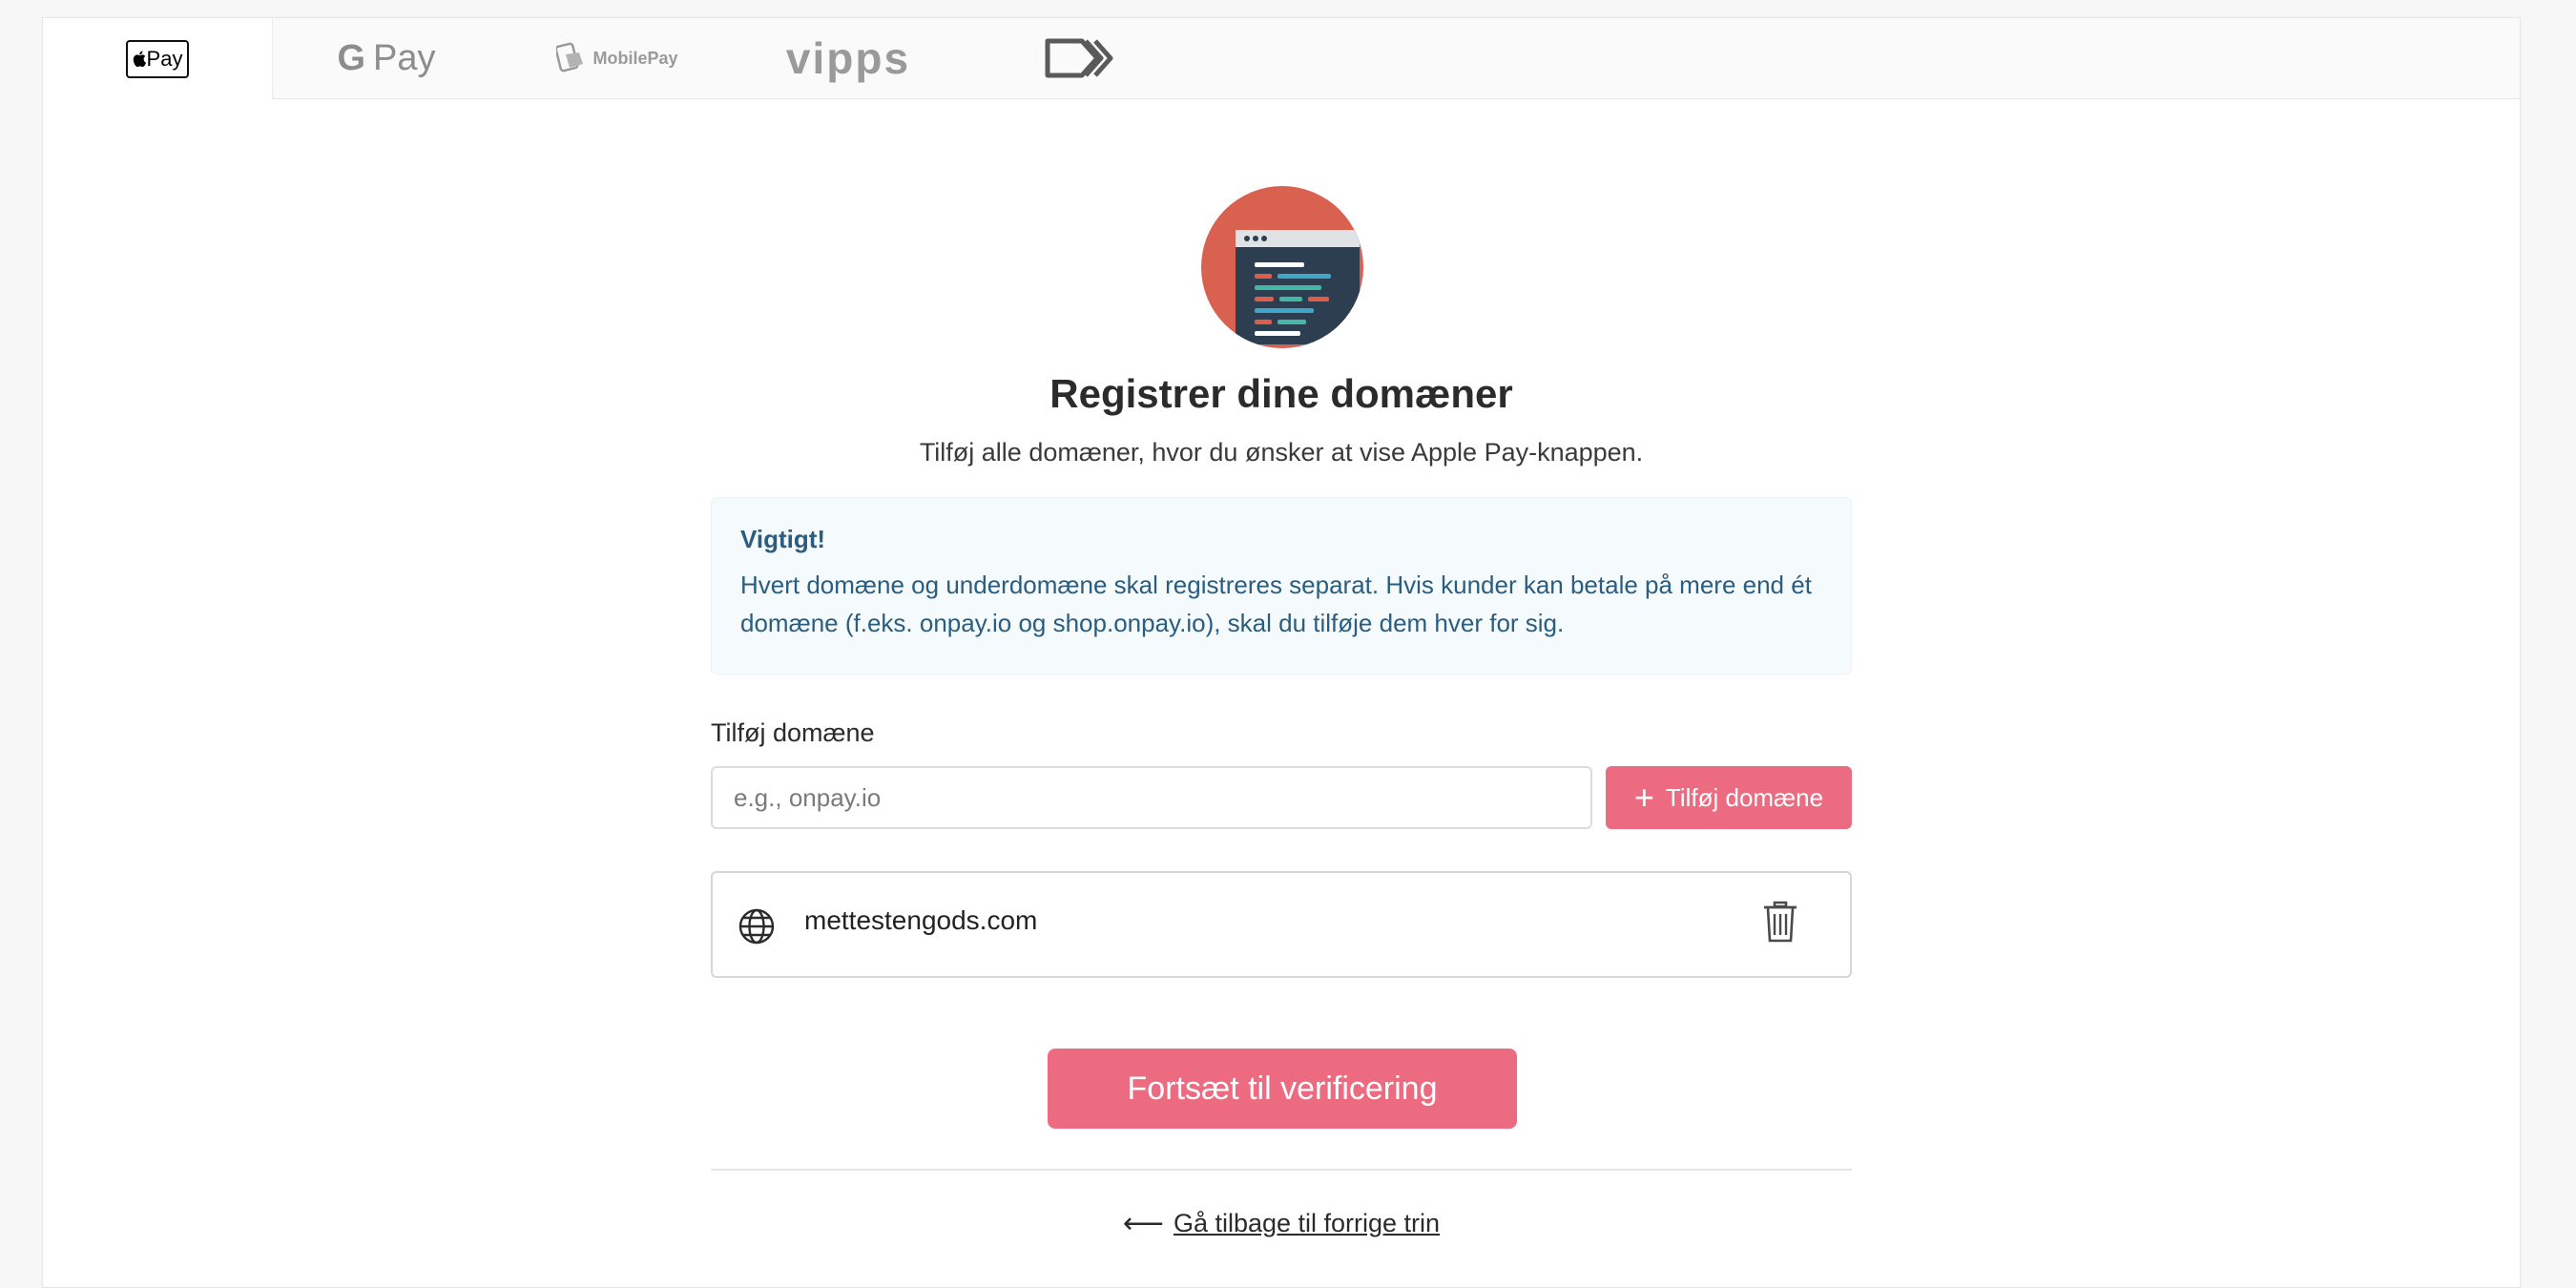  I want to click on tab-apple-pay: Pay, so click(158, 58).